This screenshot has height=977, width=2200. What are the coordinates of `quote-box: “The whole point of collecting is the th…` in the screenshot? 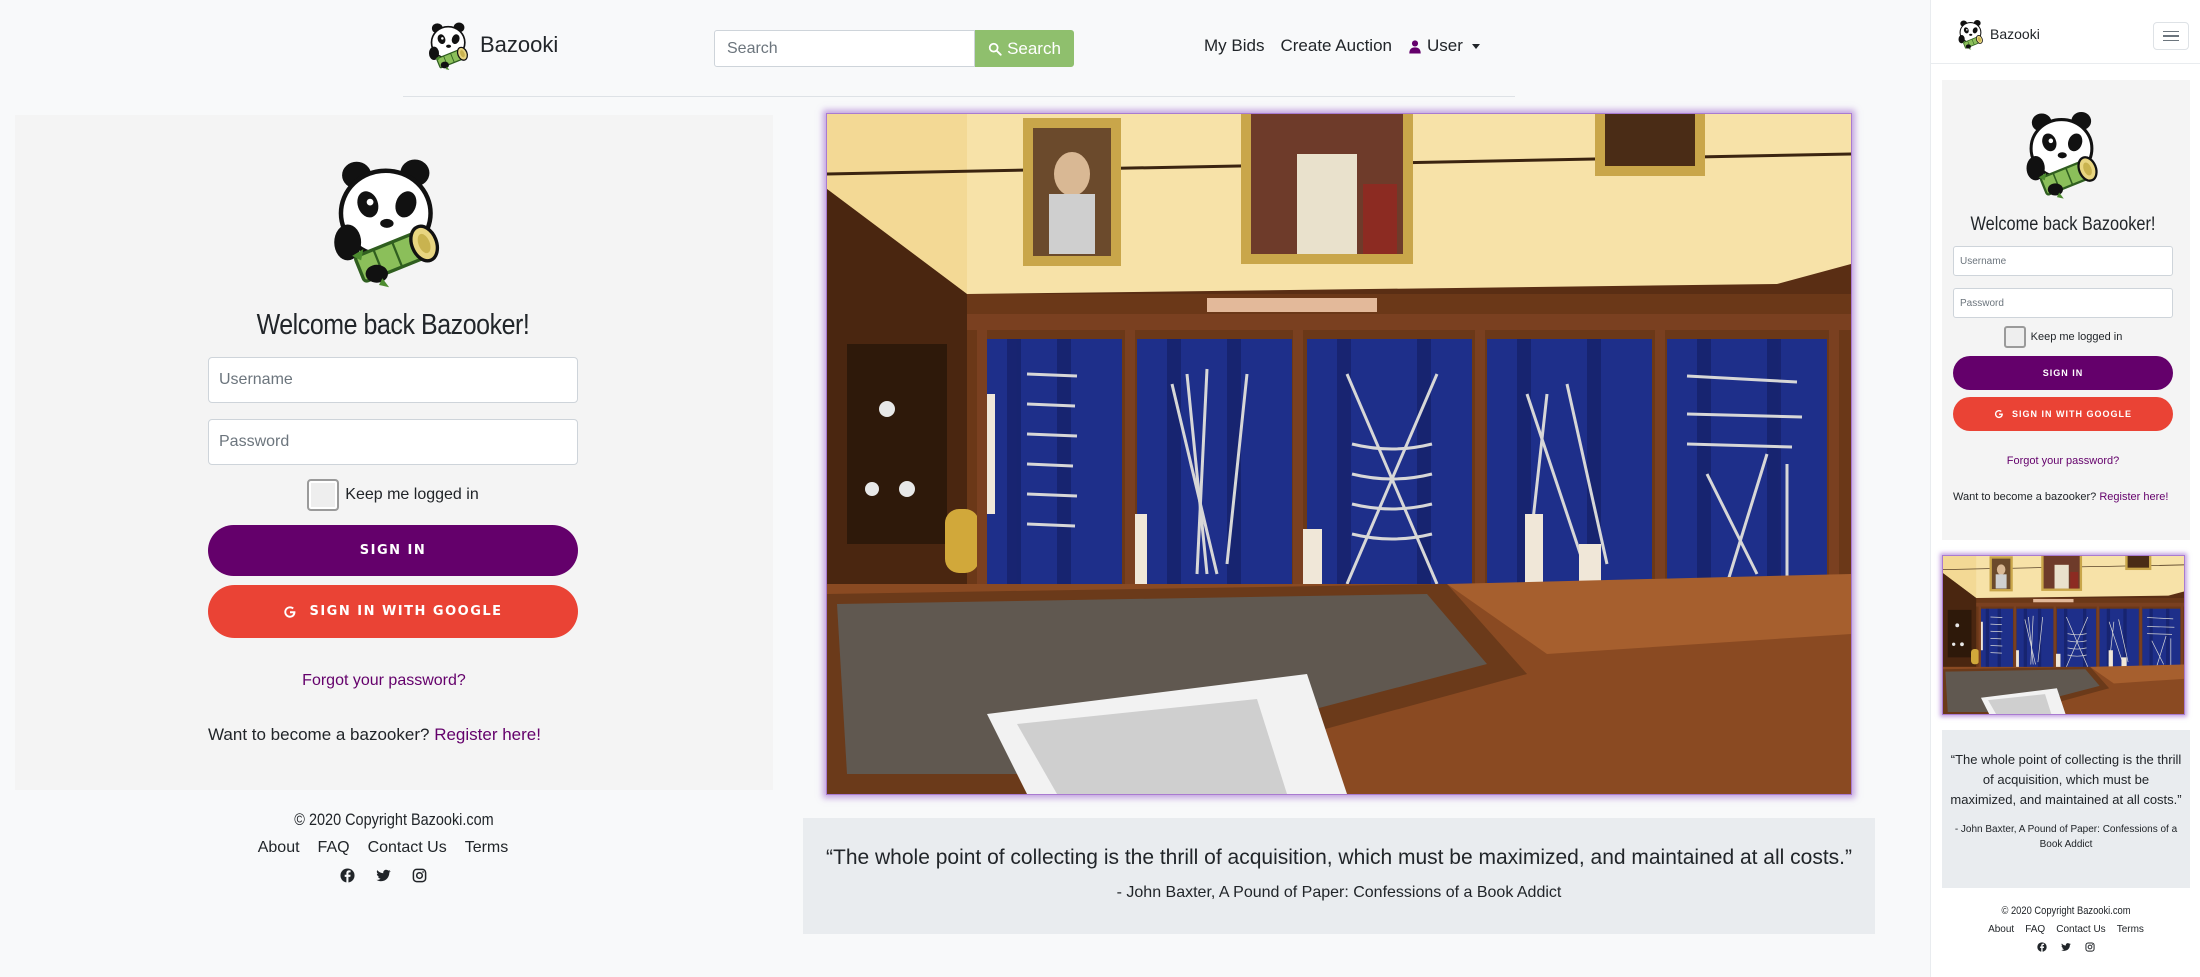 It's located at (1339, 876).